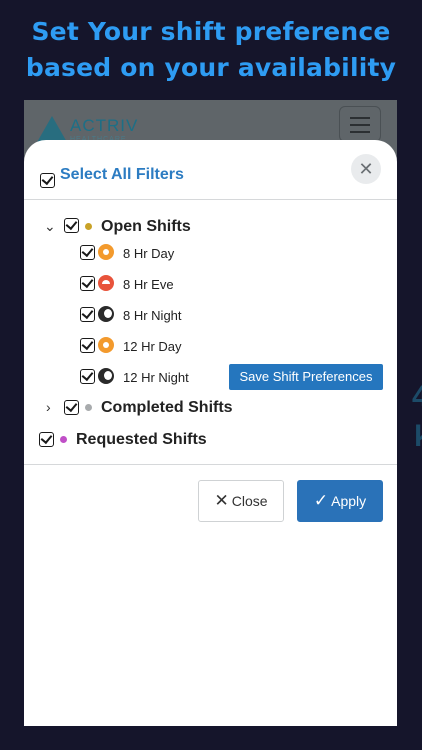 This screenshot has width=422, height=750. What do you see at coordinates (417, 396) in the screenshot?
I see `side-decoration: 4` at bounding box center [417, 396].